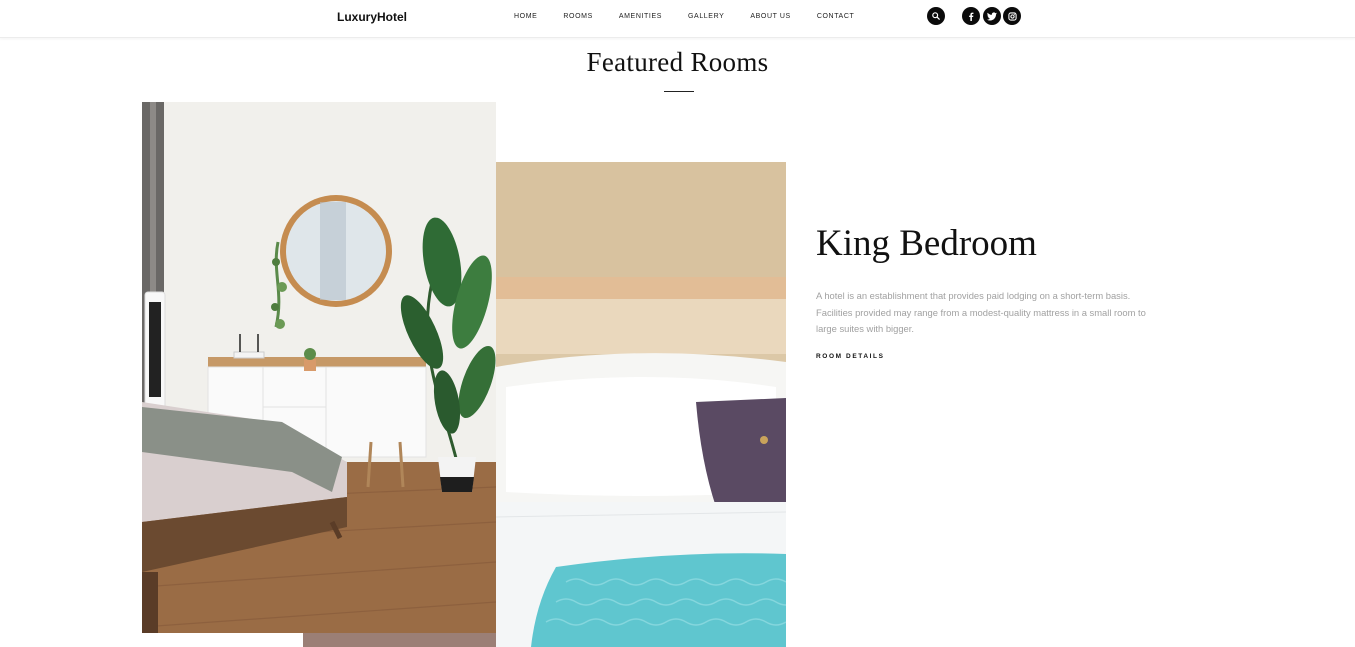 The width and height of the screenshot is (1355, 647). I want to click on instagram-icon, so click(1012, 16).